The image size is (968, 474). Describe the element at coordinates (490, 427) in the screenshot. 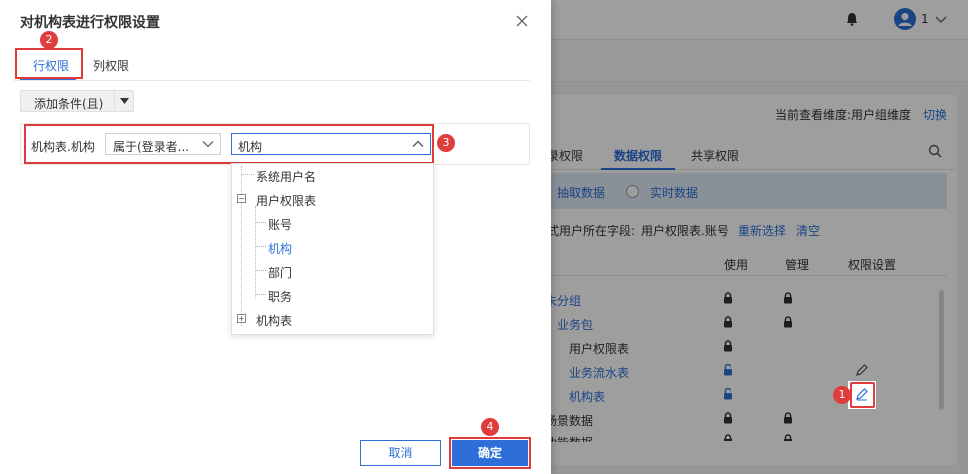

I see `step-badge-4: 4` at that location.